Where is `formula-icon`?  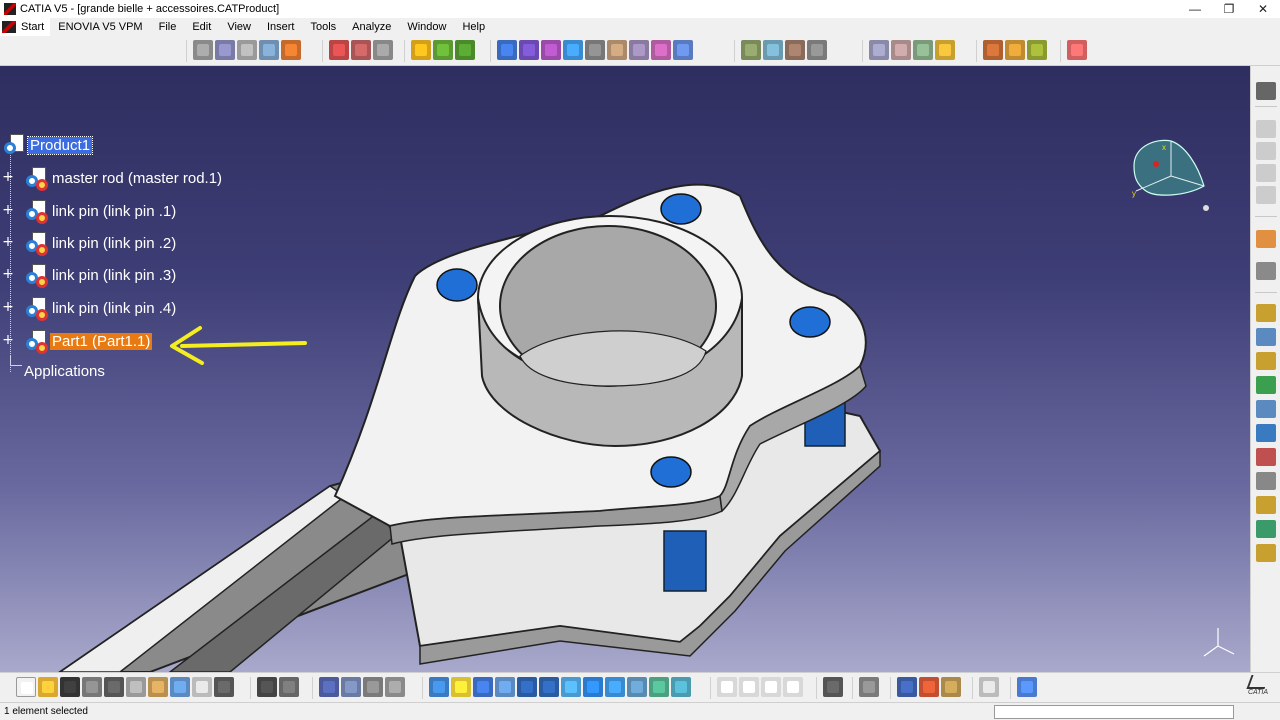
formula-icon is located at coordinates (267, 687).